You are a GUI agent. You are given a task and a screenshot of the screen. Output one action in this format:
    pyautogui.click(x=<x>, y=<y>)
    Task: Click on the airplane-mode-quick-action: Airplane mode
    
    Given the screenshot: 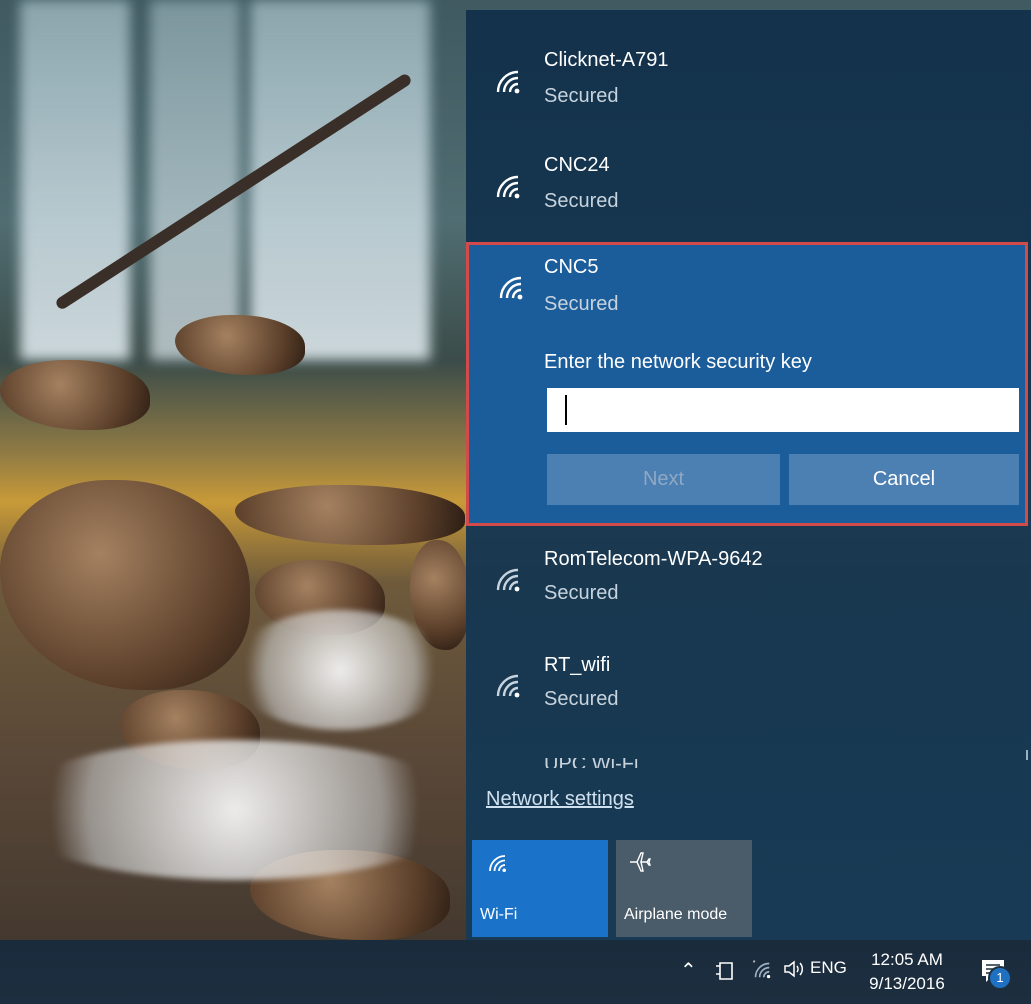 What is the action you would take?
    pyautogui.click(x=684, y=888)
    